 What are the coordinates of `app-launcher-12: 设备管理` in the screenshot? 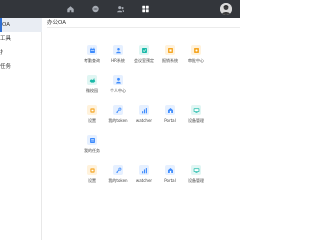 It's located at (196, 118).